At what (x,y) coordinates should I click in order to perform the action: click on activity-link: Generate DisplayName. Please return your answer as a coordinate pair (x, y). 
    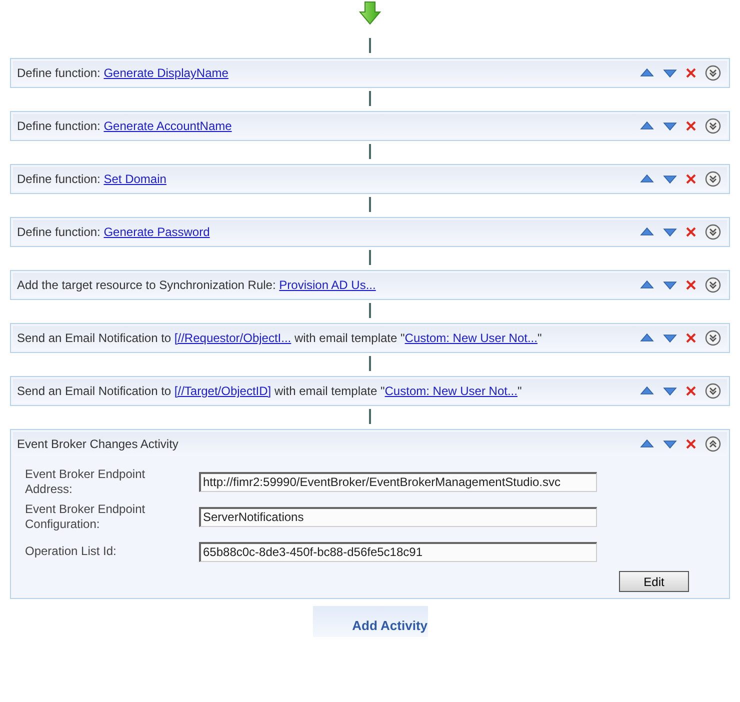
    Looking at the image, I should click on (166, 73).